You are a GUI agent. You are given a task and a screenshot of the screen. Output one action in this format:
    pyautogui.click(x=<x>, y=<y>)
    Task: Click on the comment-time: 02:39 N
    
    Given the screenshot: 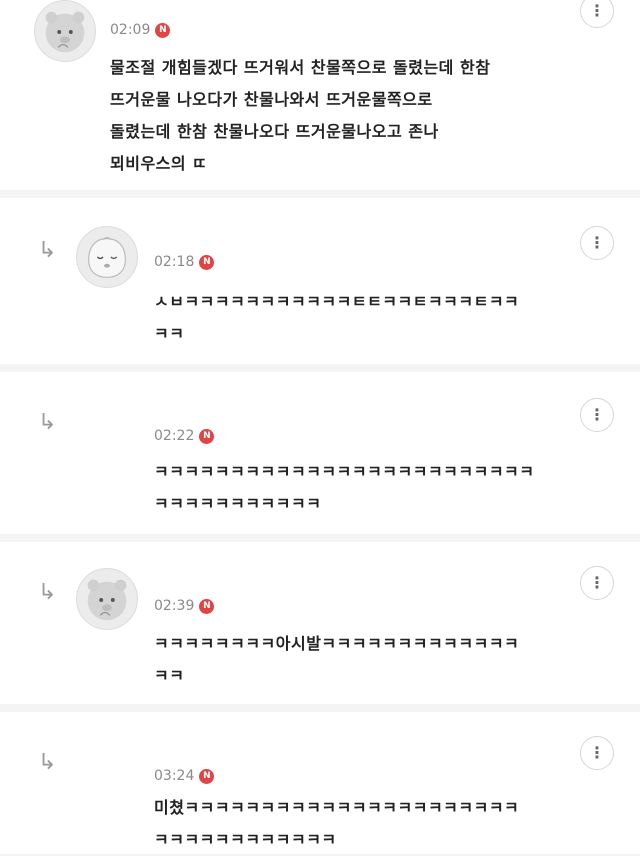 What is the action you would take?
    pyautogui.click(x=184, y=606)
    